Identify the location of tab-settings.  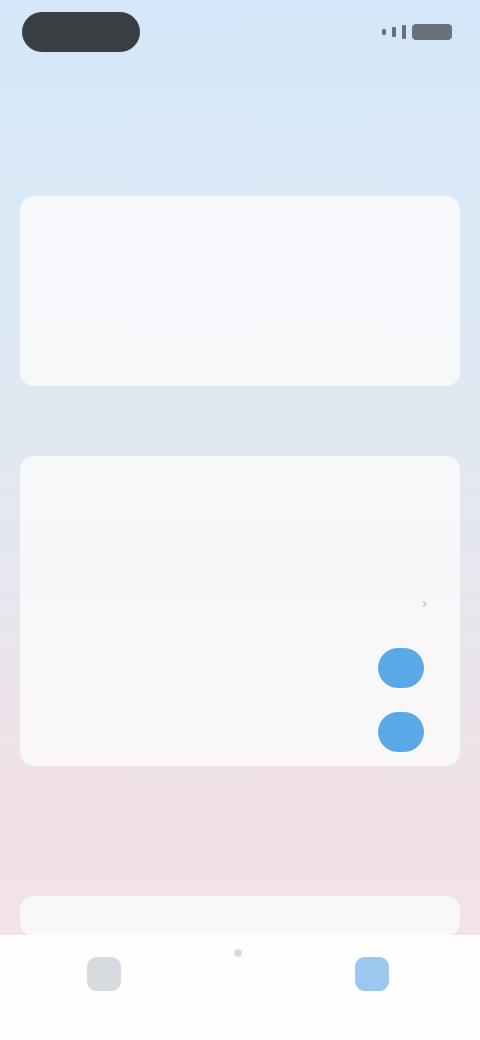
(372, 989).